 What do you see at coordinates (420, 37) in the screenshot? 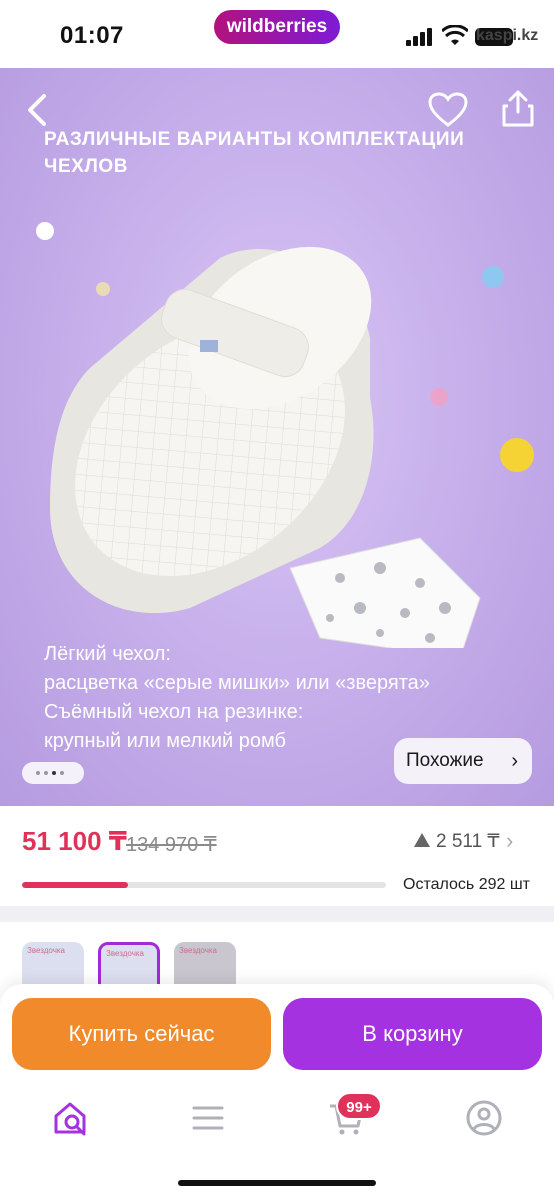
I see `cellular-signal-icon` at bounding box center [420, 37].